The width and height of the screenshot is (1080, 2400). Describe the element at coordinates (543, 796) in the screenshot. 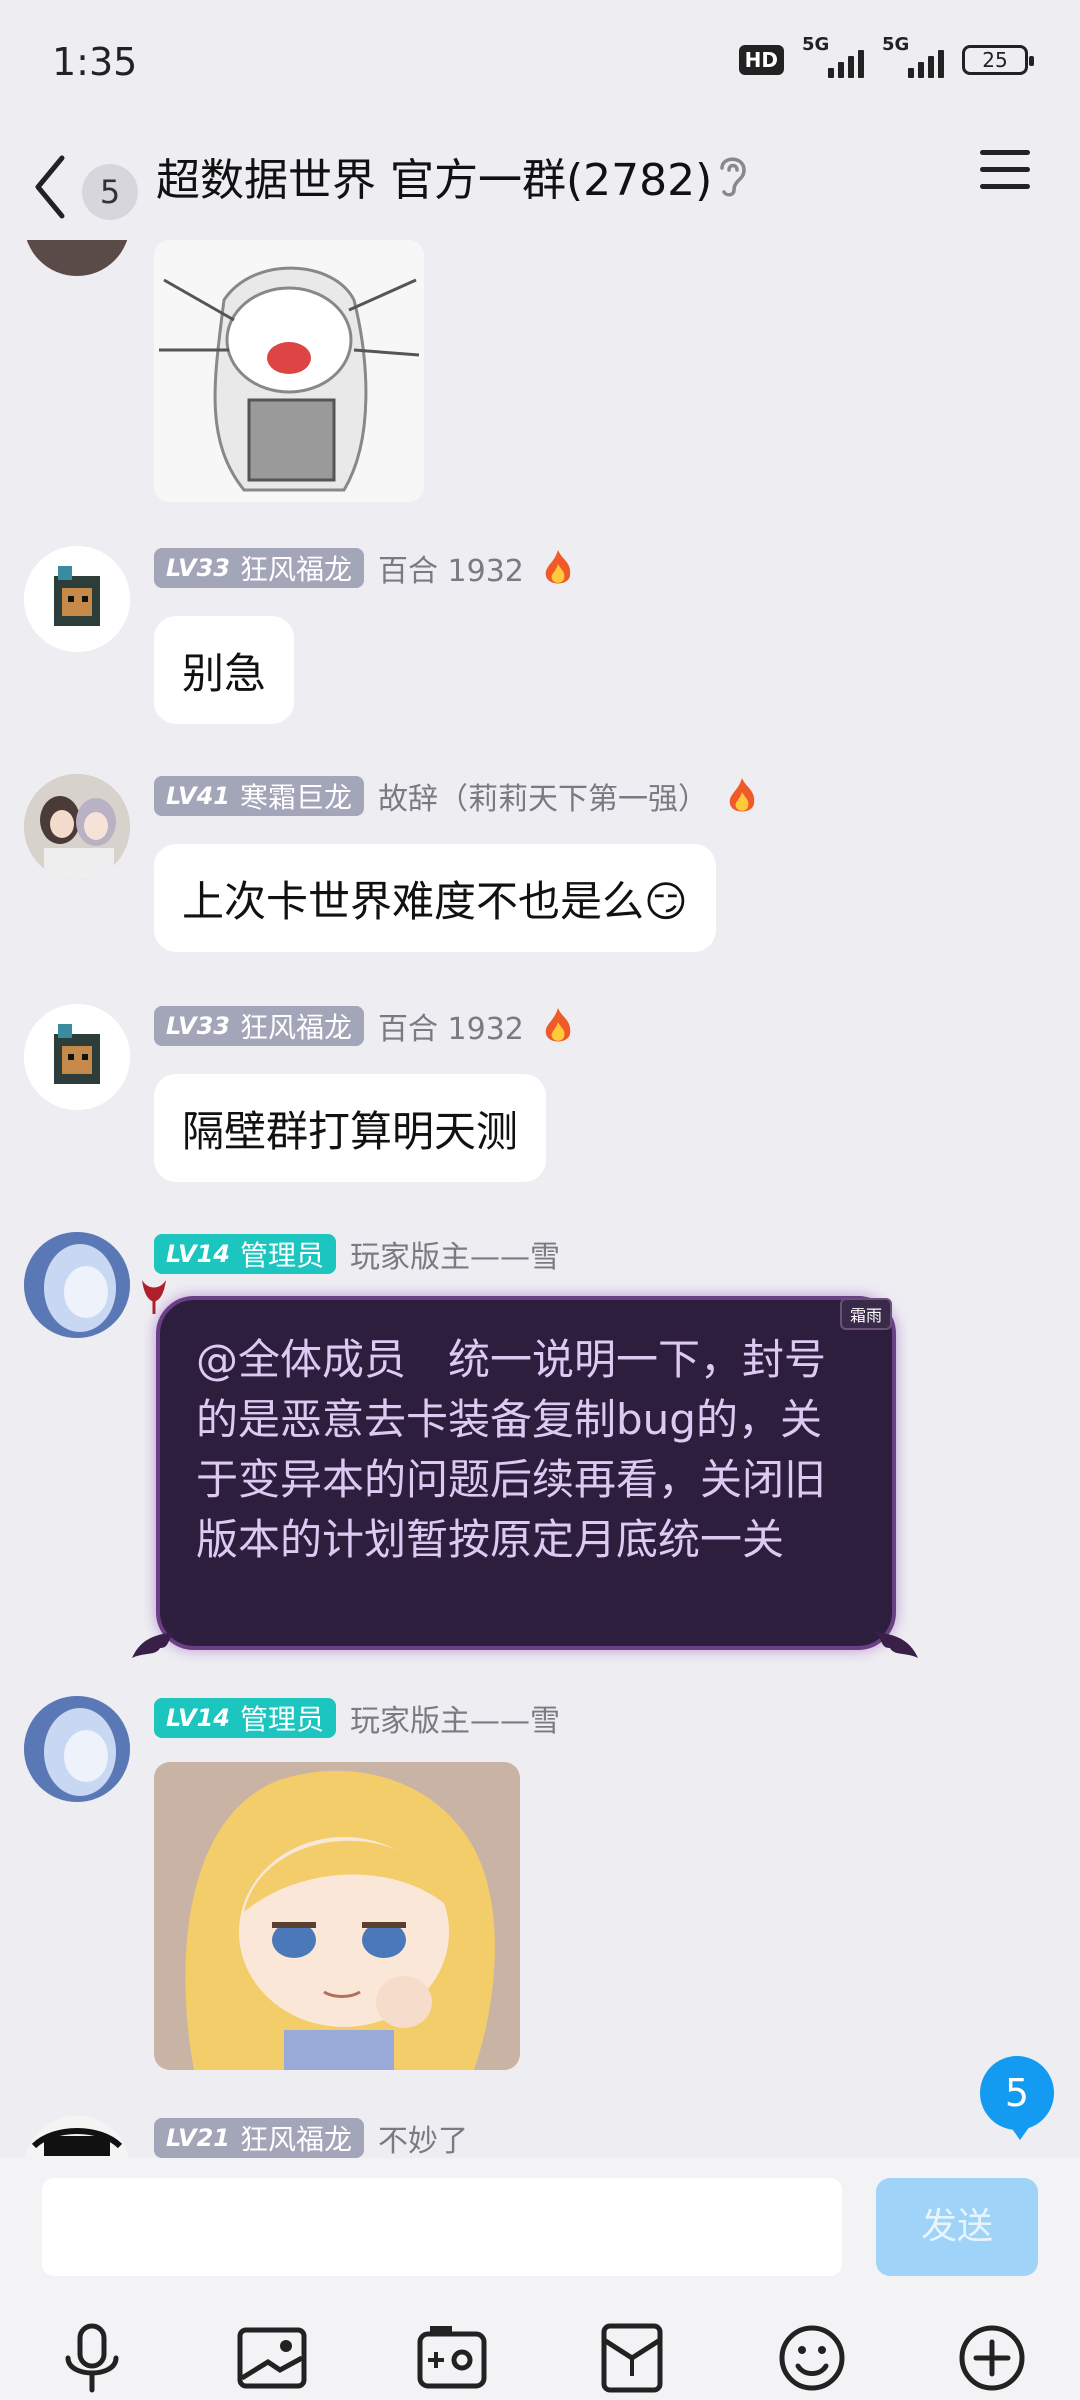

I see `sender-nickname: 故辞（莉莉天下第一强）` at that location.